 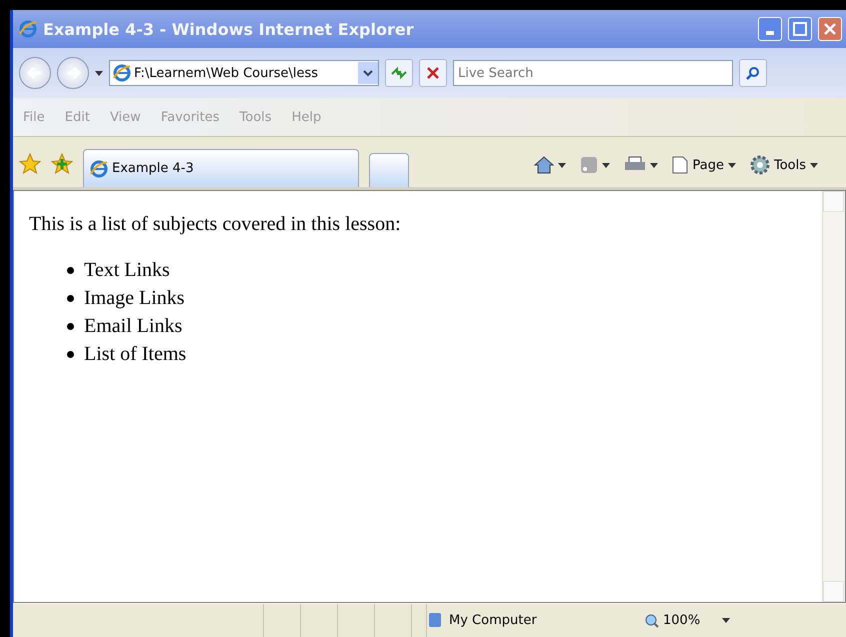 I want to click on back-button, so click(x=35, y=73).